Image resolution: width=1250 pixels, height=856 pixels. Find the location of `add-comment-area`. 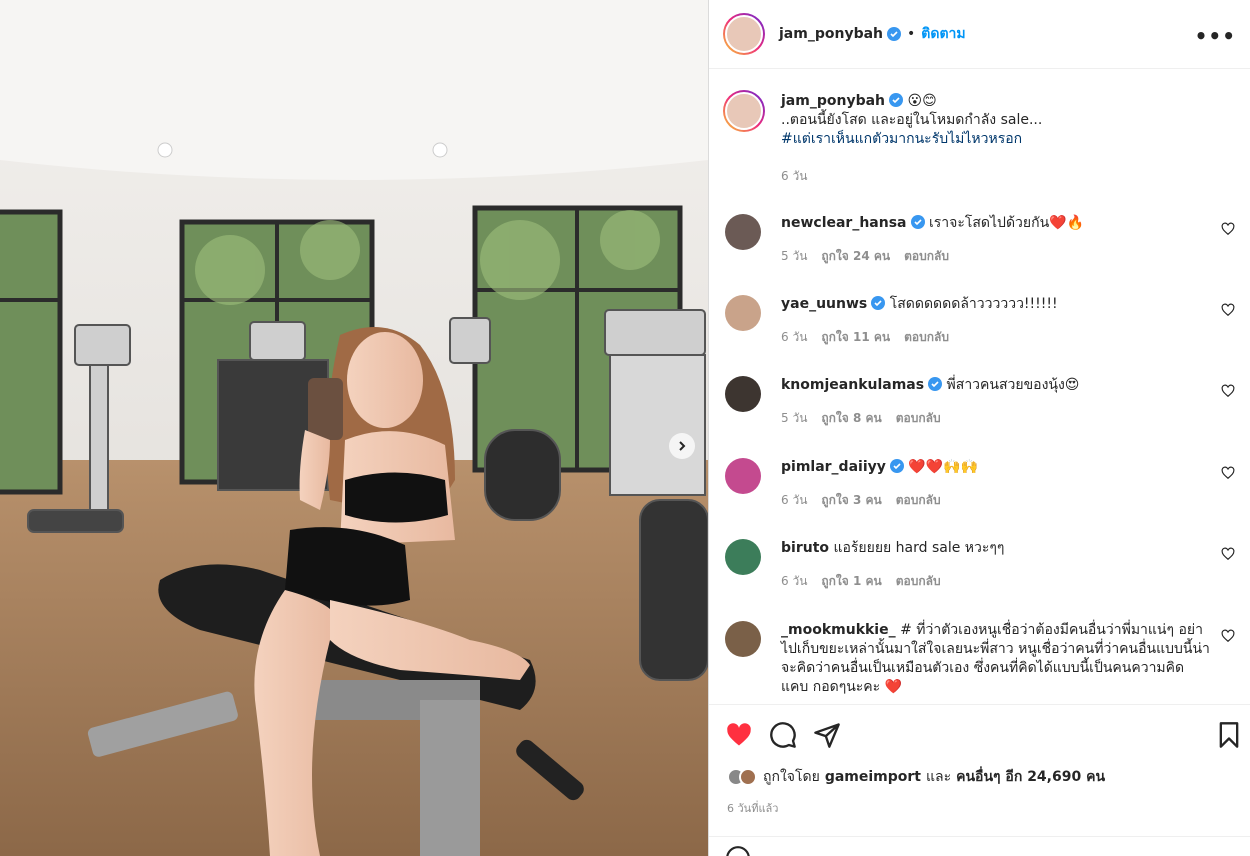

add-comment-area is located at coordinates (979, 846).